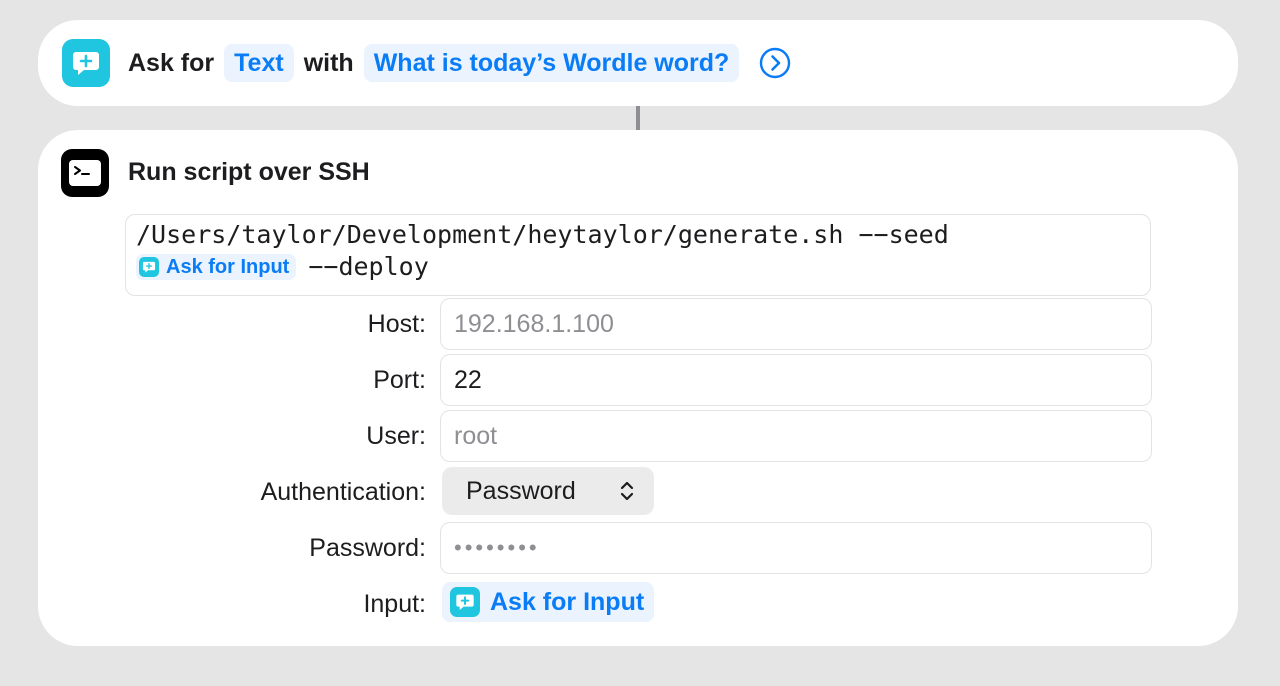 This screenshot has height=686, width=1280. I want to click on authentication-value: Password, so click(521, 490).